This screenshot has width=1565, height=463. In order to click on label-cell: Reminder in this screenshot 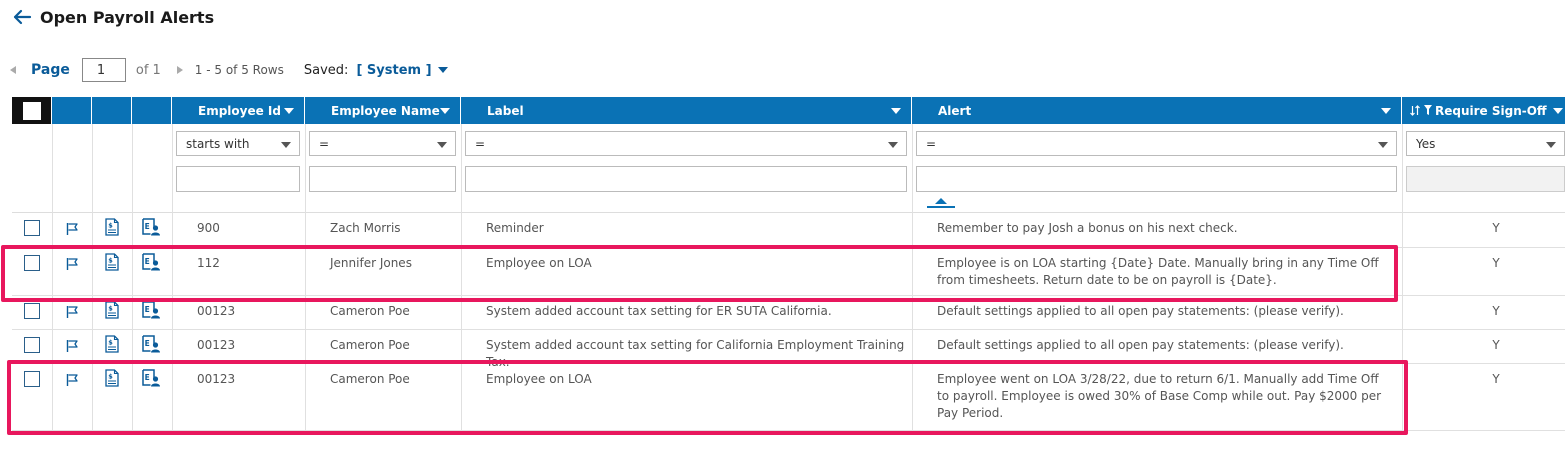, I will do `click(515, 228)`.